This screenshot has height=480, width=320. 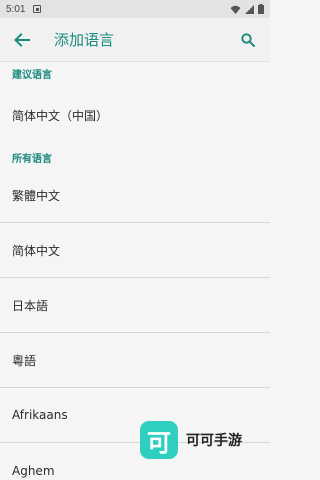 What do you see at coordinates (135, 115) in the screenshot?
I see `list-item: 简体中文（中国）` at bounding box center [135, 115].